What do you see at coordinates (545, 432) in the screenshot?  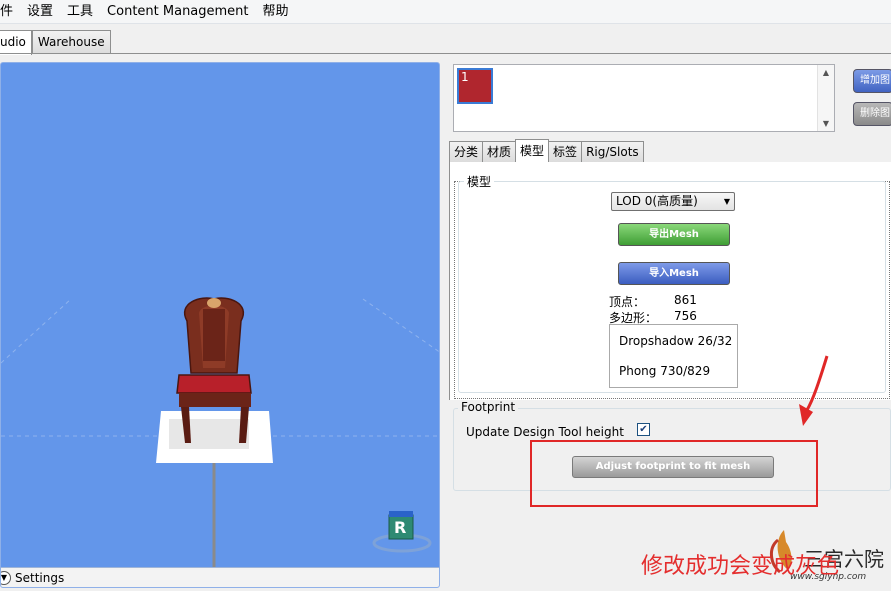 I see `update-height-label: Update Design Tool height` at bounding box center [545, 432].